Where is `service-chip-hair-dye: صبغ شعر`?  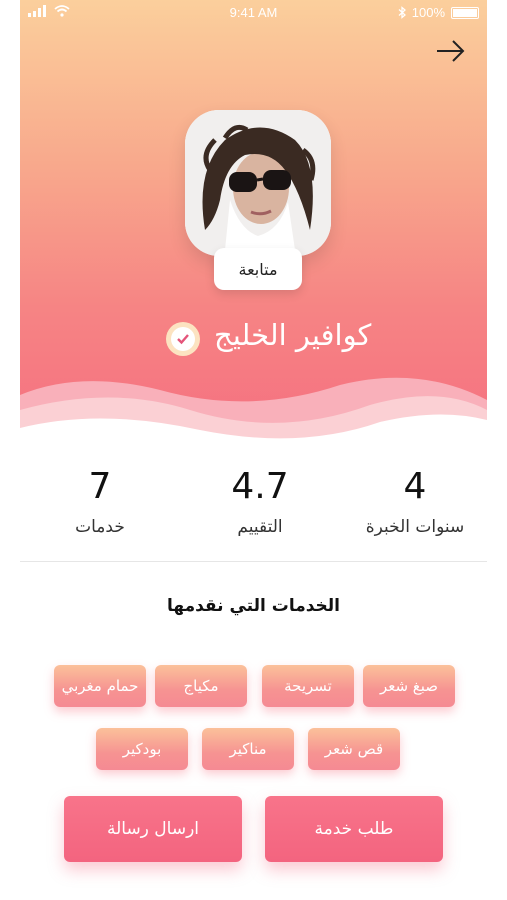 service-chip-hair-dye: صبغ شعر is located at coordinates (409, 686).